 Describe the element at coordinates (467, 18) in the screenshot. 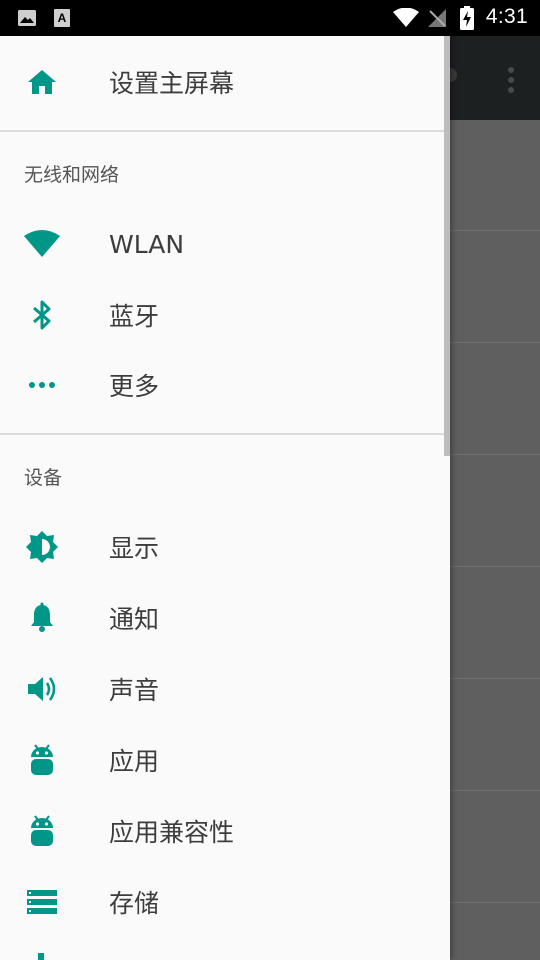

I see `battery-charging-icon` at that location.